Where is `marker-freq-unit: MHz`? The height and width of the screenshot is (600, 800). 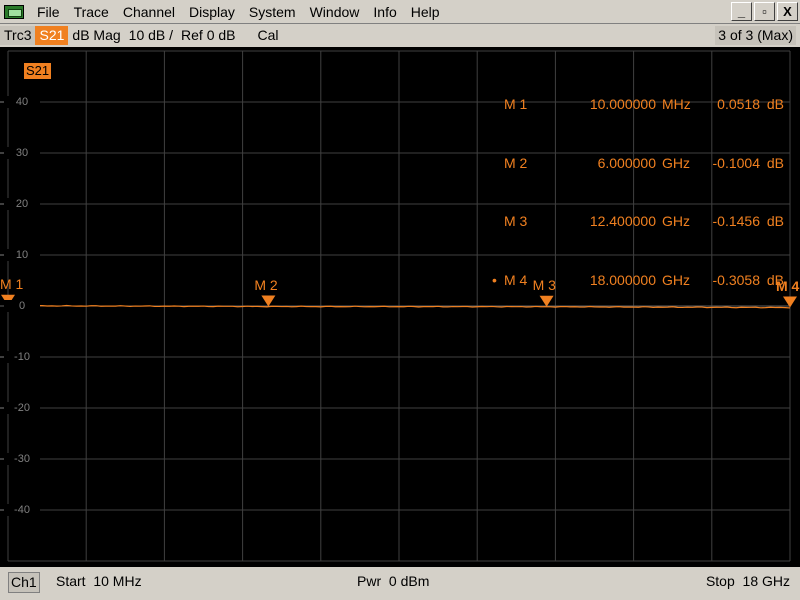
marker-freq-unit: MHz is located at coordinates (676, 104).